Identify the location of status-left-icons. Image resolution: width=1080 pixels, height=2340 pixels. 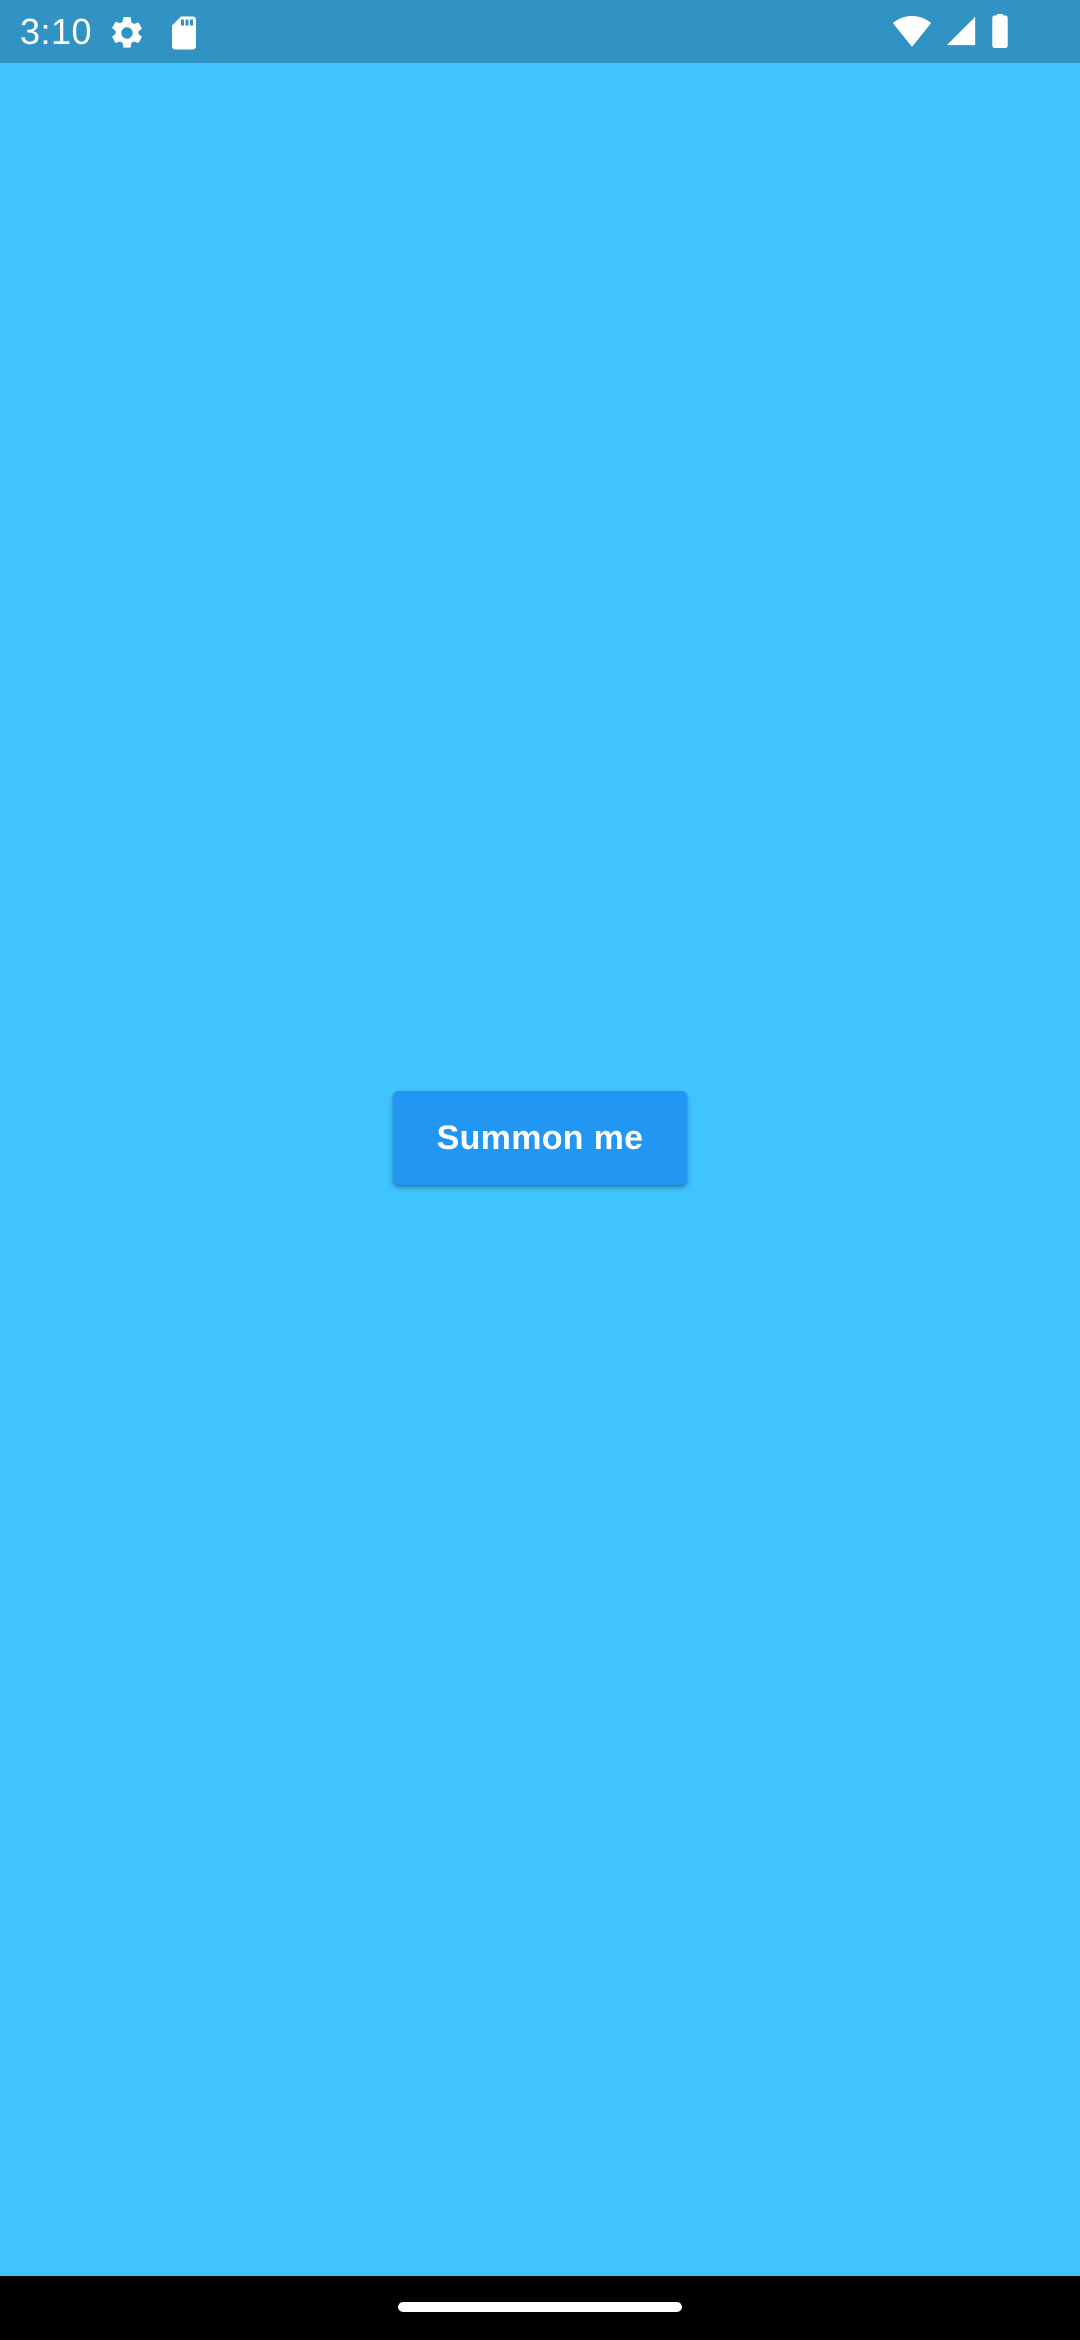
(154, 33).